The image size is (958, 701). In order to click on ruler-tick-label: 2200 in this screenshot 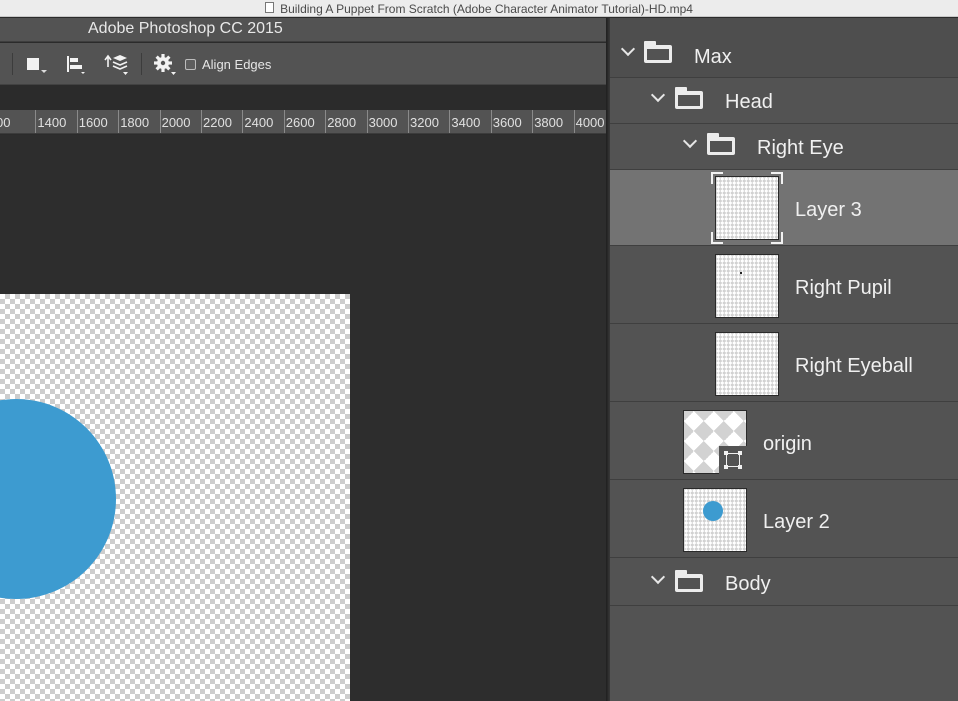, I will do `click(217, 122)`.